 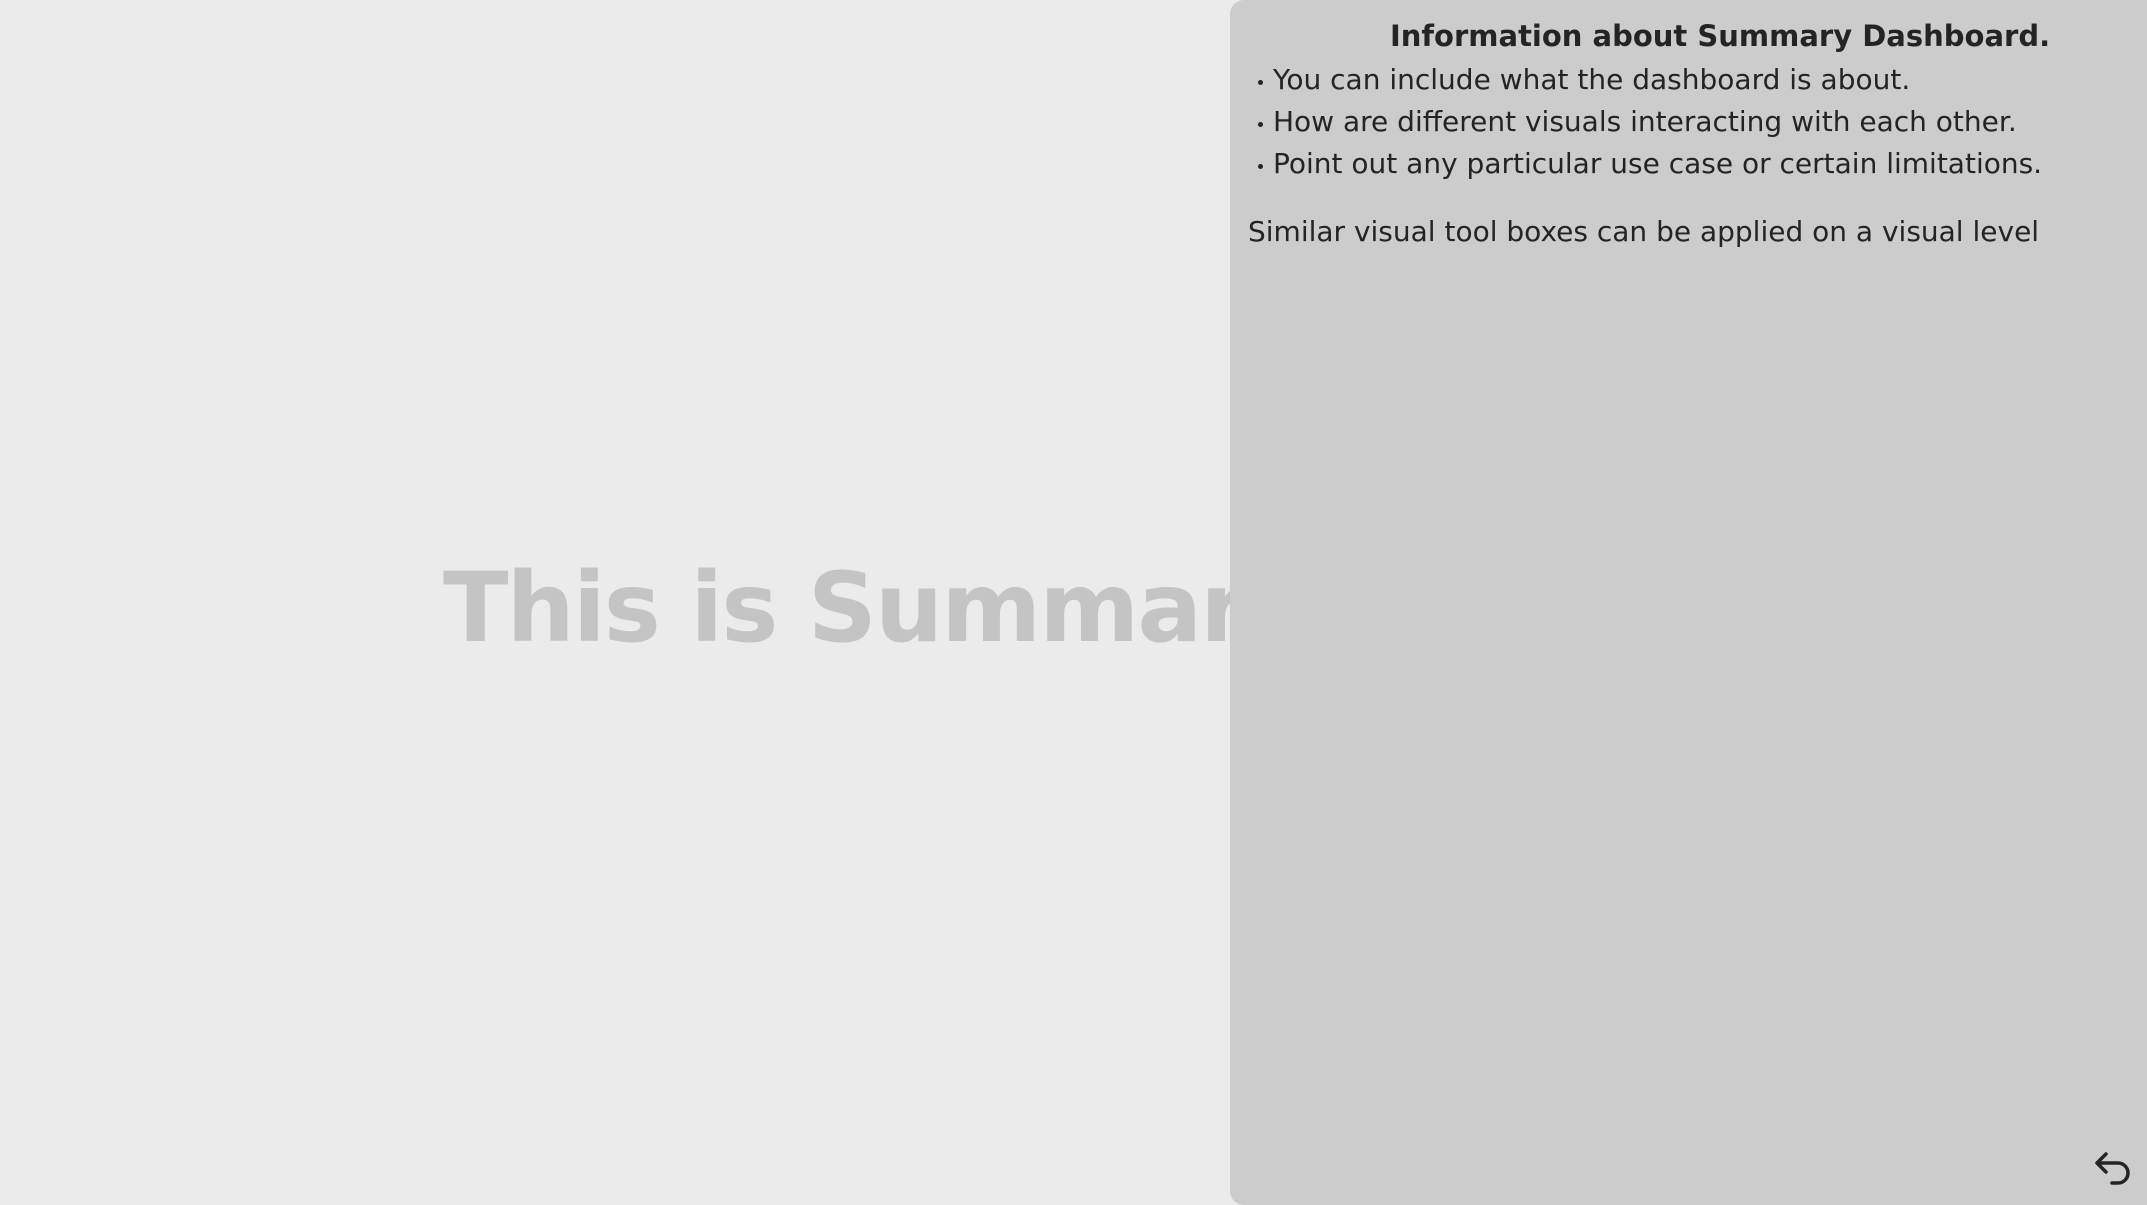 I want to click on back-button, so click(x=2112, y=1168).